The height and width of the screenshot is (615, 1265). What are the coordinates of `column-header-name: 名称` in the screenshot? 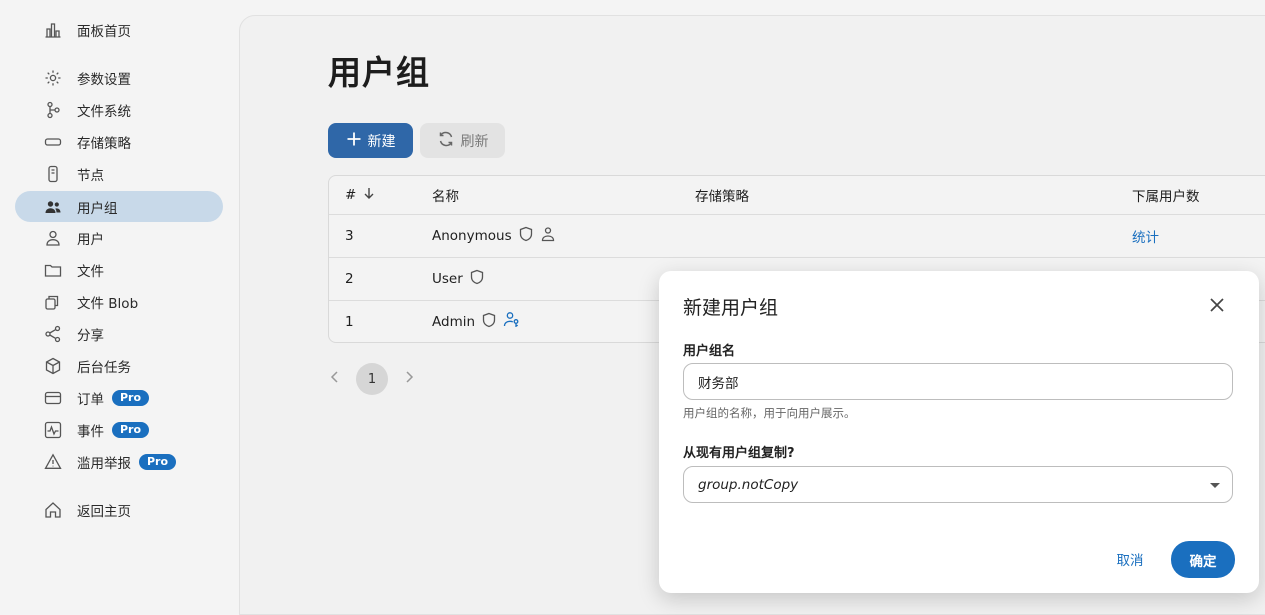 It's located at (445, 197).